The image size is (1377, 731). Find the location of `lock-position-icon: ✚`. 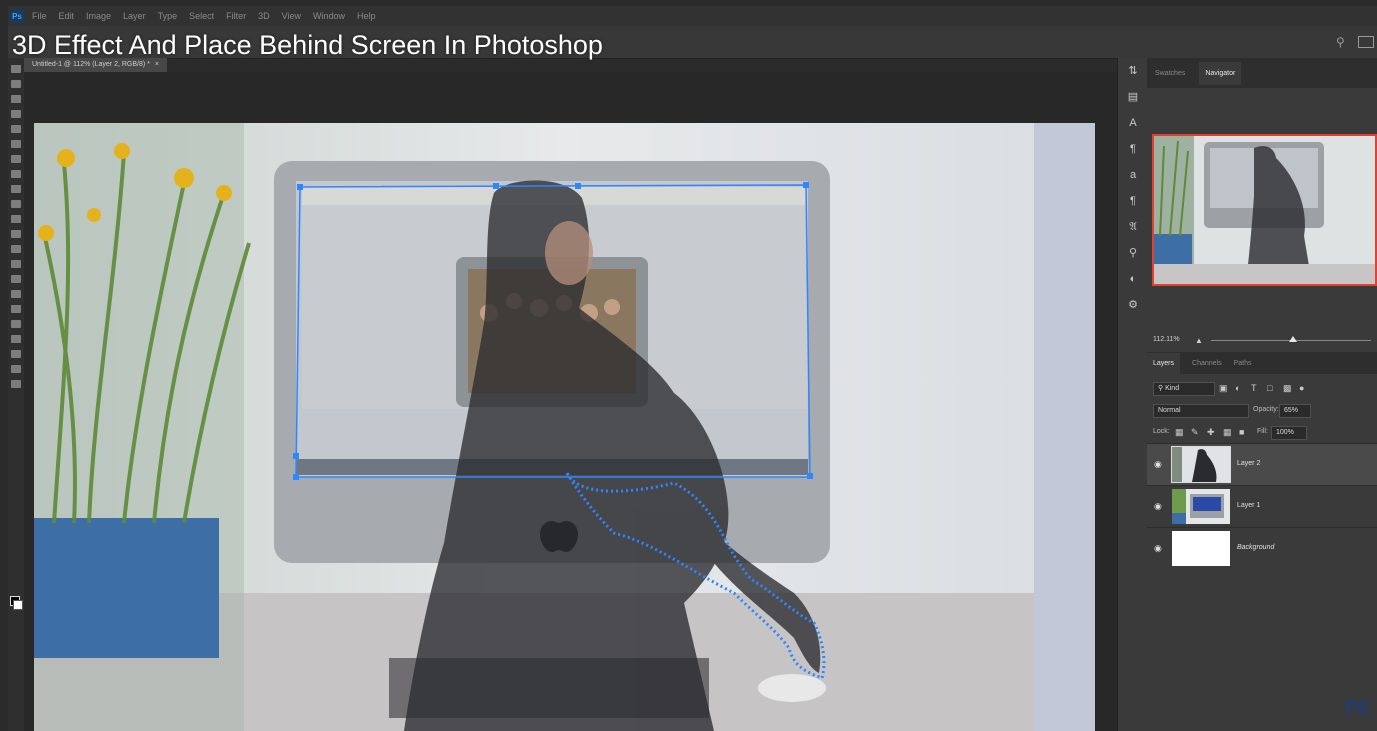

lock-position-icon: ✚ is located at coordinates (1211, 432).